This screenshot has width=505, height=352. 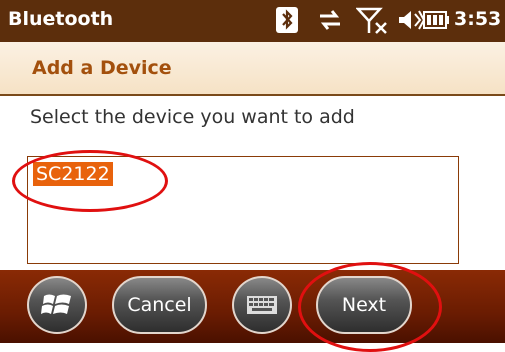 I want to click on next-button: Next, so click(x=364, y=305).